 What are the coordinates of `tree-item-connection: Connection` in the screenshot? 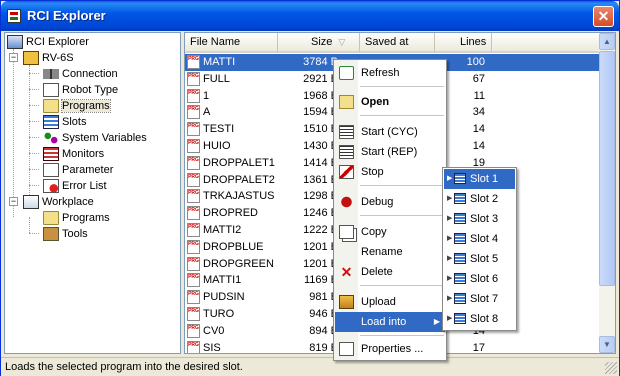 It's located at (80, 74).